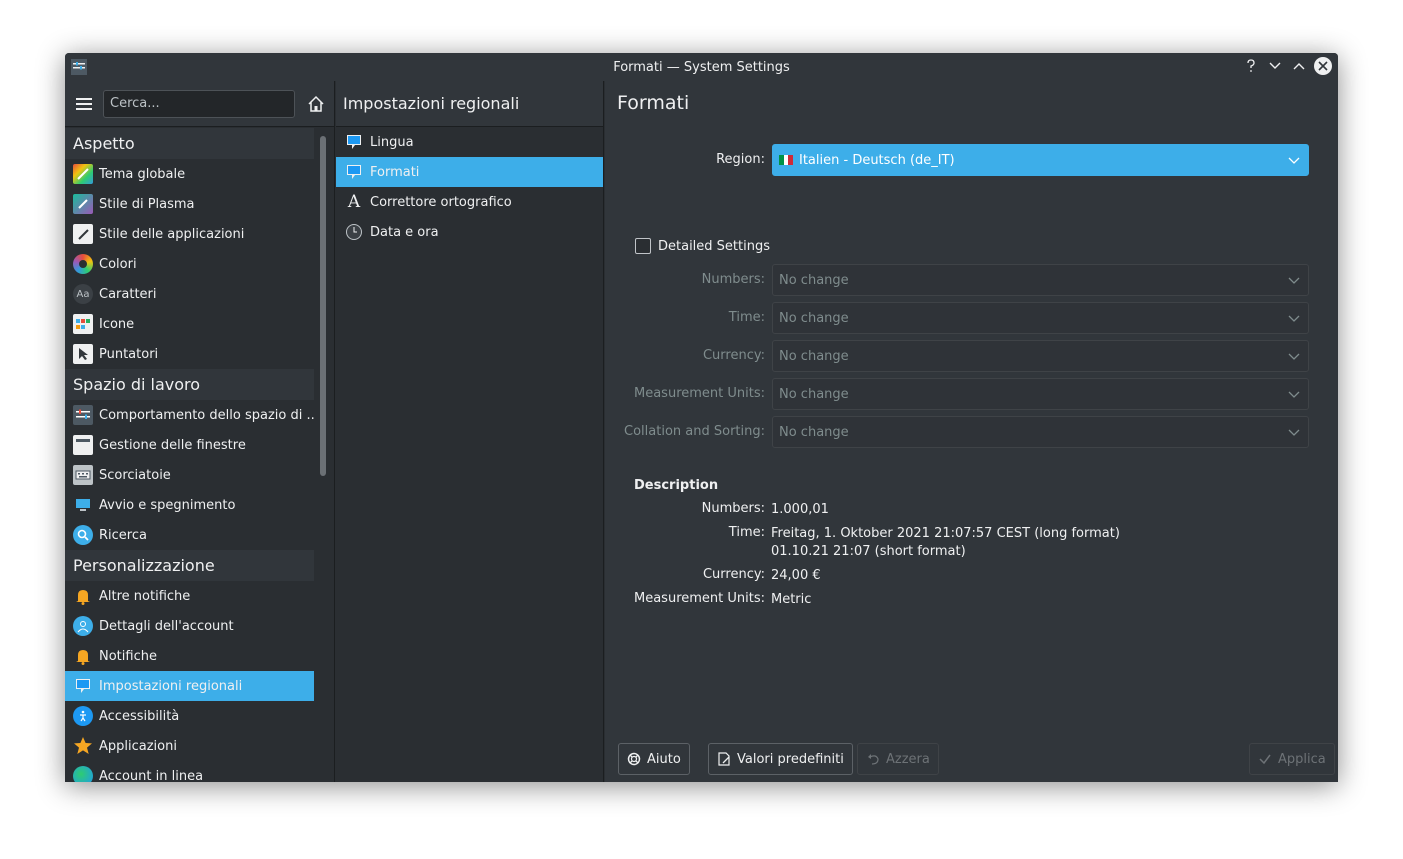 Image resolution: width=1403 pixels, height=859 pixels. Describe the element at coordinates (1299, 66) in the screenshot. I see `maximize-chevron-up-icon` at that location.